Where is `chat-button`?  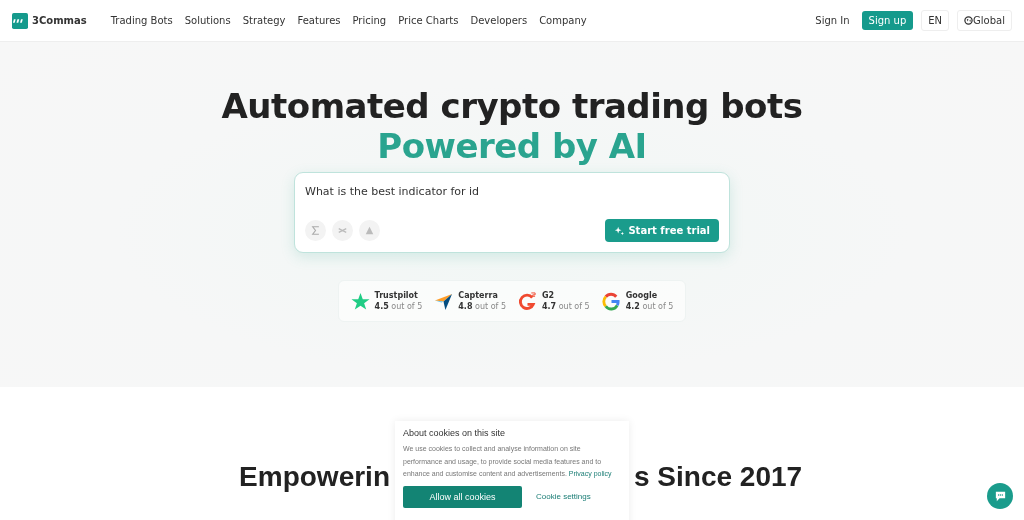 chat-button is located at coordinates (1000, 496).